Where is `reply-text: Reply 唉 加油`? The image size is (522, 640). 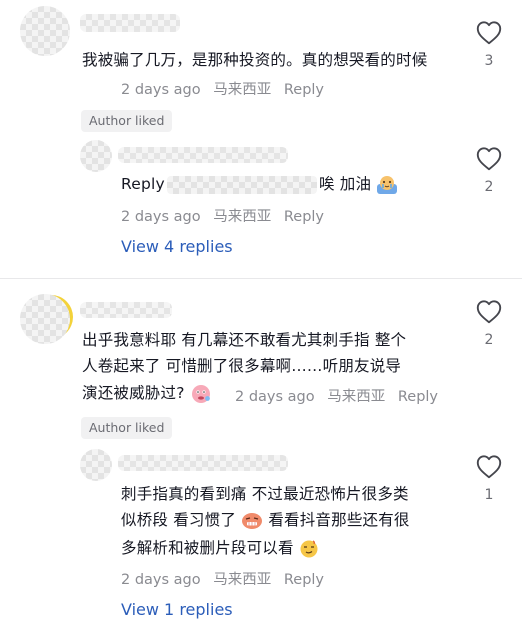
reply-text: Reply 唉 加油 is located at coordinates (286, 184).